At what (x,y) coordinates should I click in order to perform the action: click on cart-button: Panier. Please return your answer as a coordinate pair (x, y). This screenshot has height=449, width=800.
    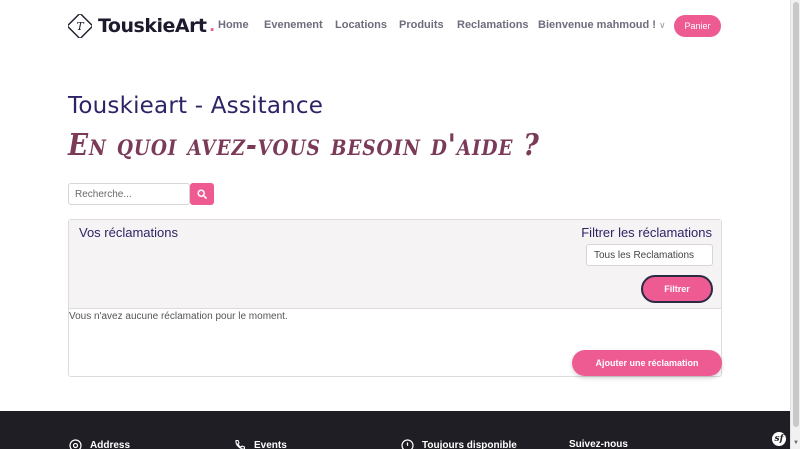
    Looking at the image, I should click on (697, 26).